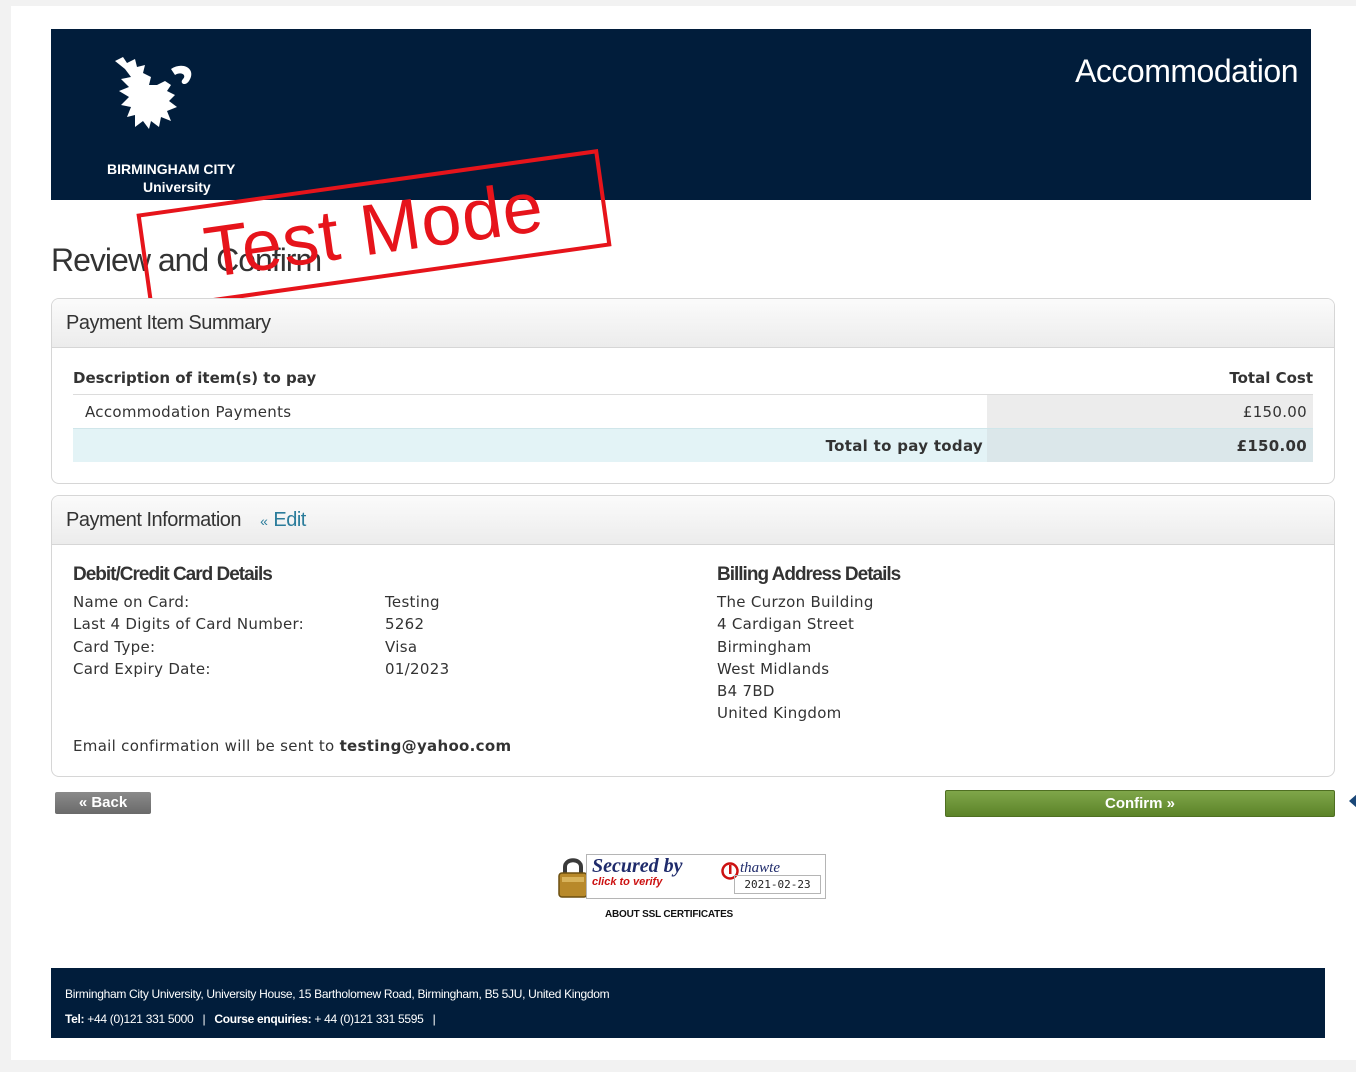 The image size is (1356, 1072). What do you see at coordinates (779, 713) in the screenshot?
I see `address-line: United Kingdom` at bounding box center [779, 713].